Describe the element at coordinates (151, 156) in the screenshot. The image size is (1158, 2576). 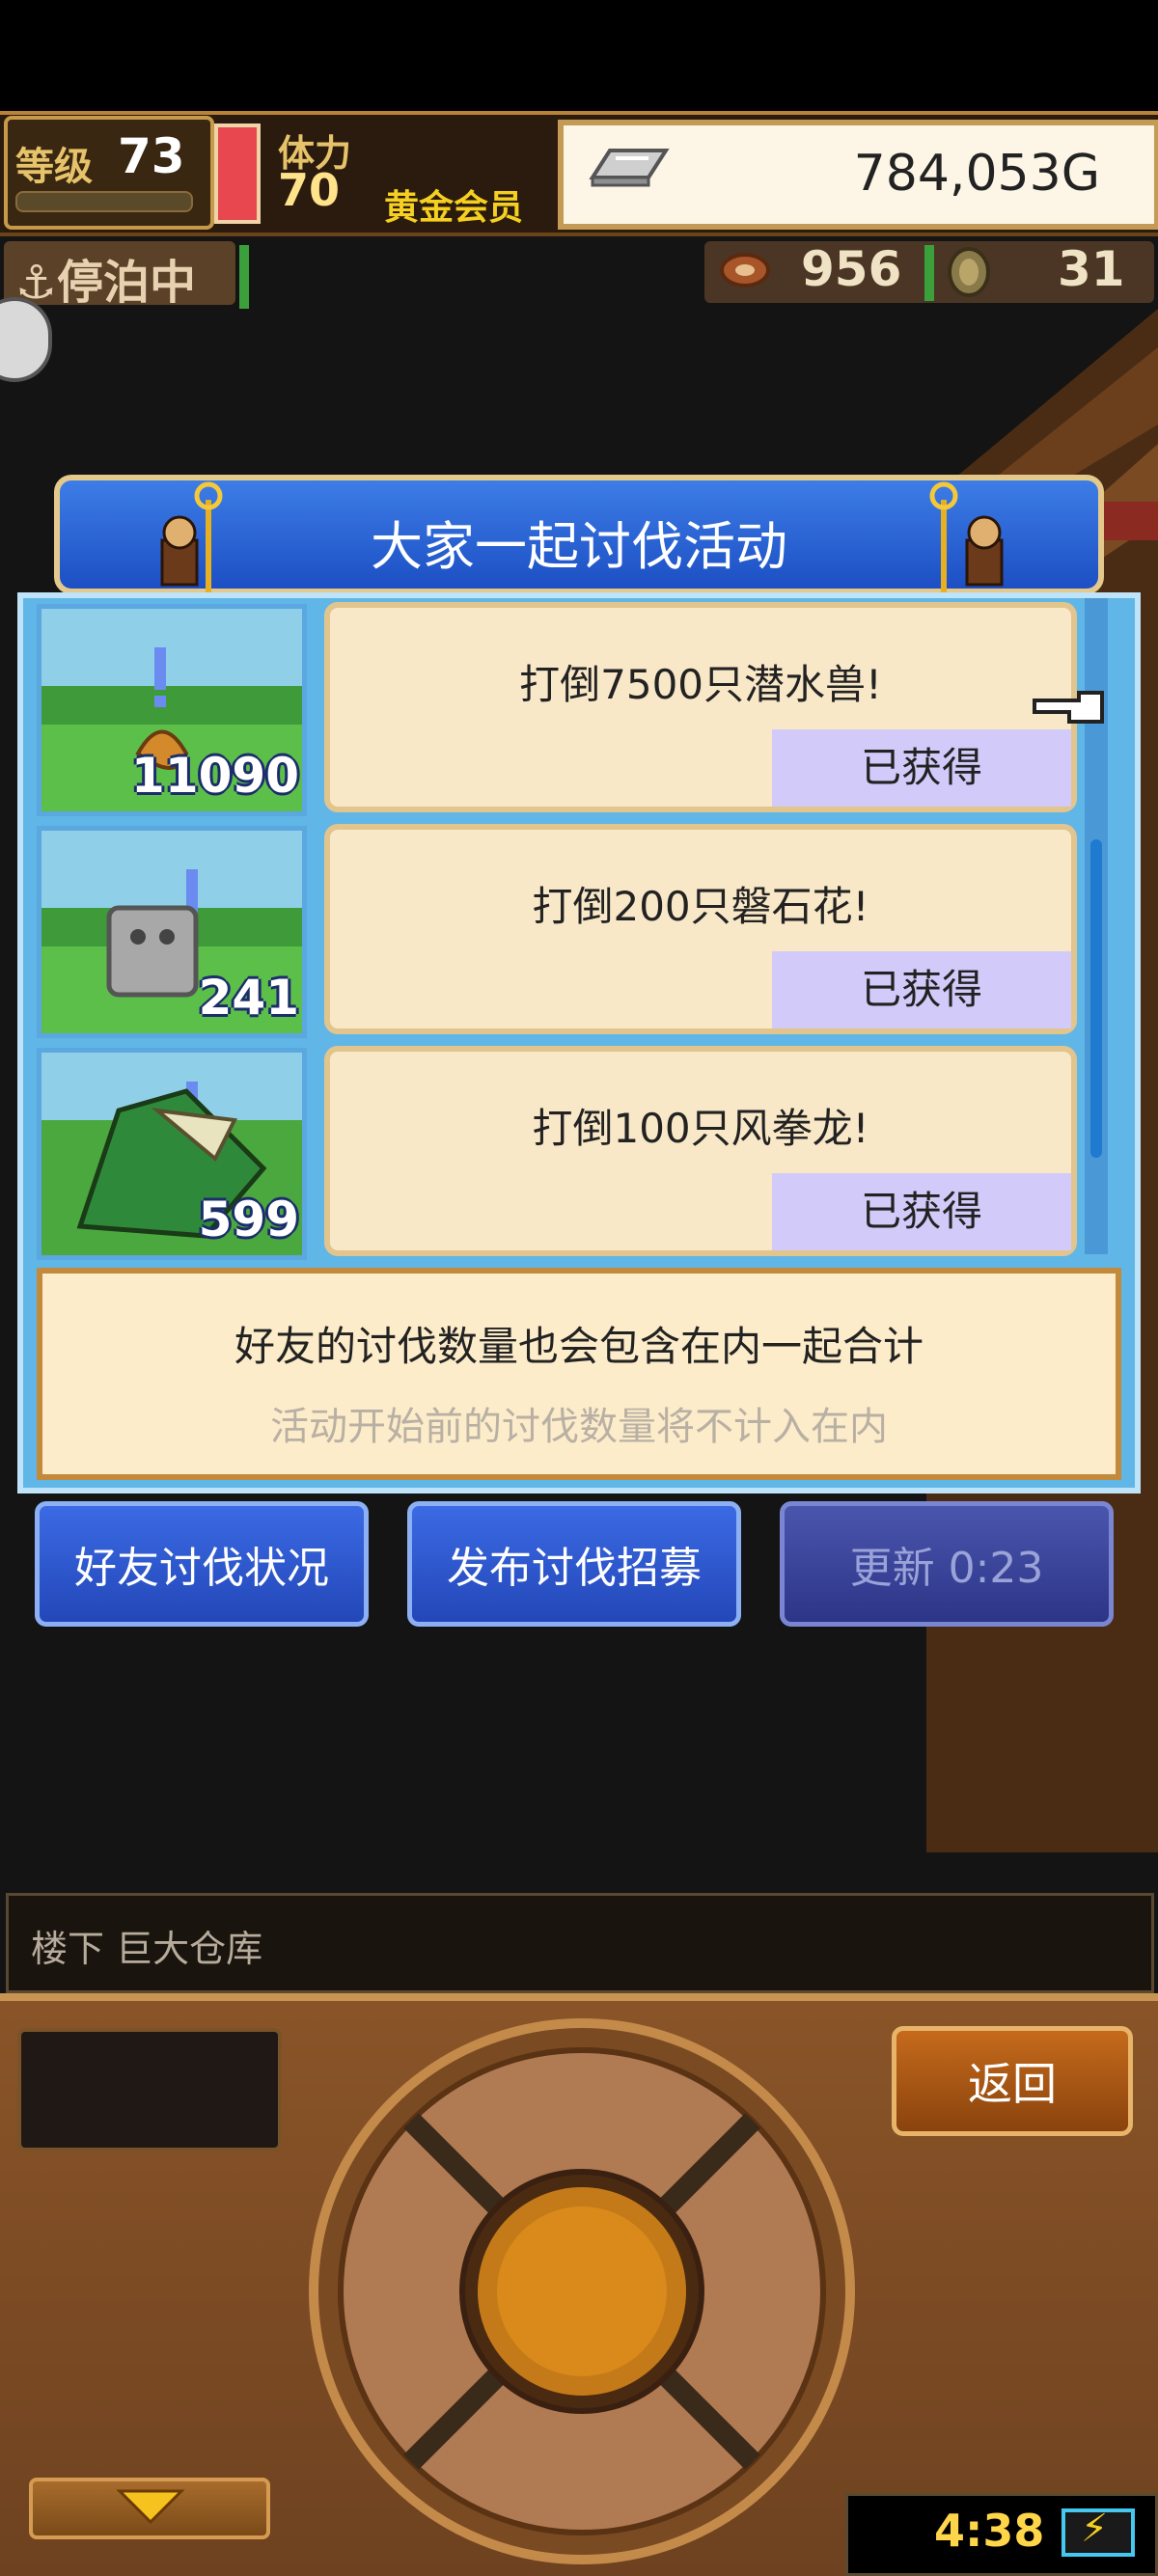
I see `level-value: 73` at that location.